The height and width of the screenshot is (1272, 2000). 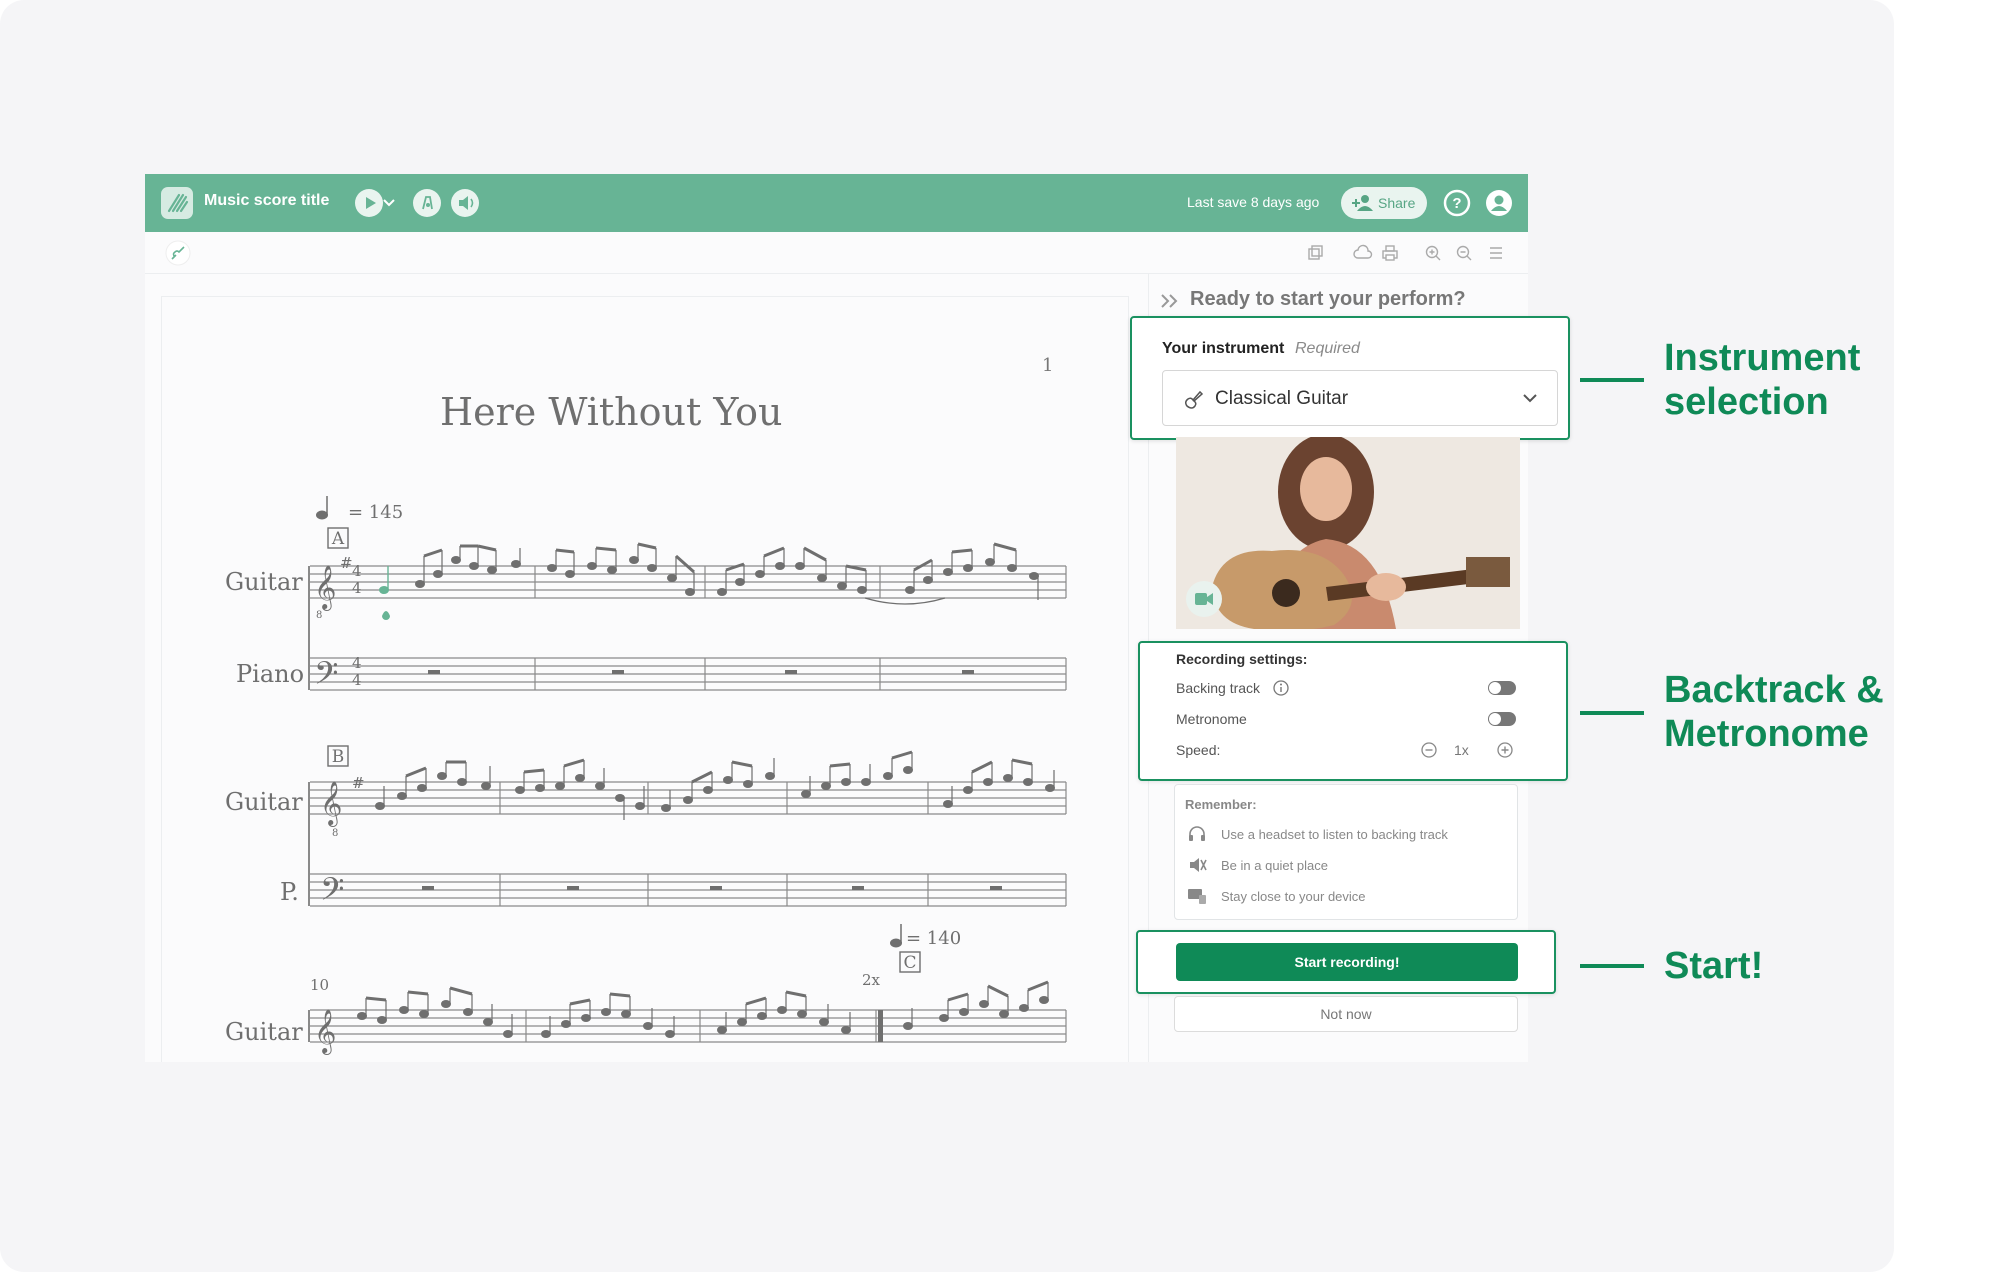 What do you see at coordinates (1612, 713) in the screenshot?
I see `callout-leader-backtrack` at bounding box center [1612, 713].